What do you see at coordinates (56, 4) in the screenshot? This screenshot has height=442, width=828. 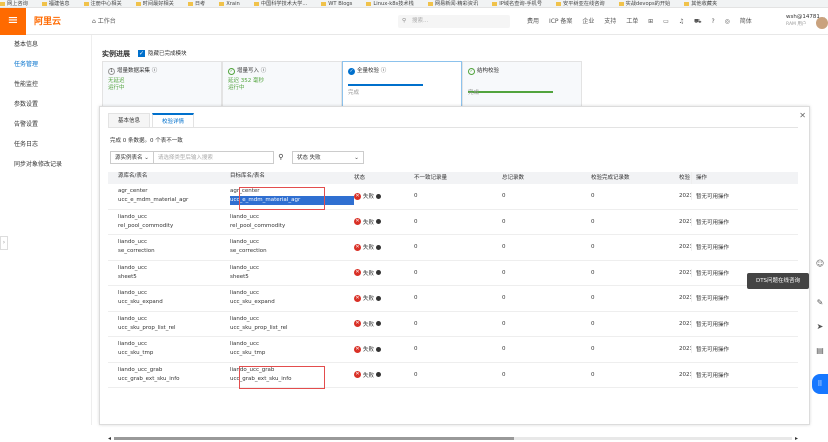 I see `bookmark-item: 福建信息` at bounding box center [56, 4].